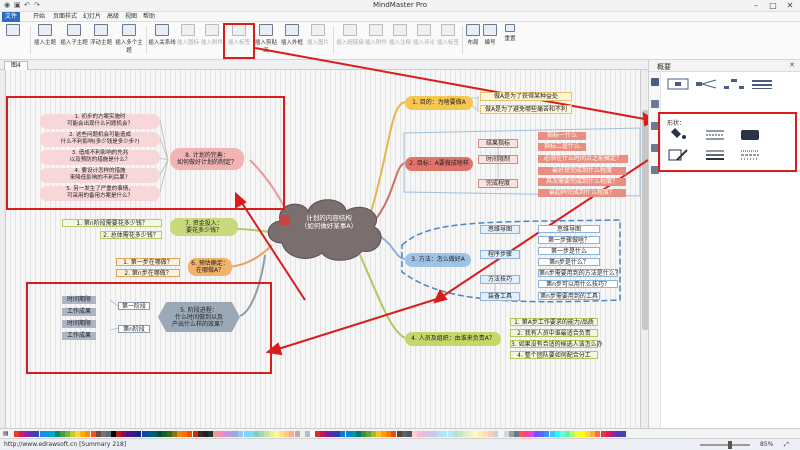  Describe the element at coordinates (569, 251) in the screenshot. I see `branch-3-g2-child-2: 第一步是什么` at that location.